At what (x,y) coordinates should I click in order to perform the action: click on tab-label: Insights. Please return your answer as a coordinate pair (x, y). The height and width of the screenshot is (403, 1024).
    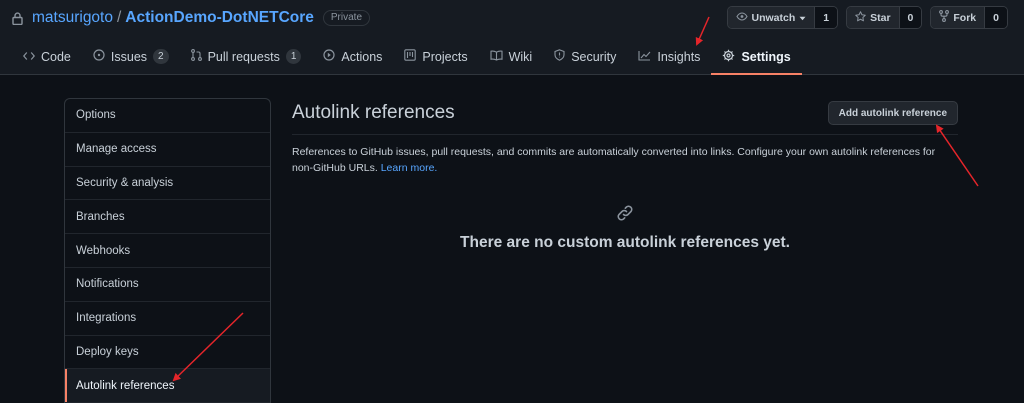
    Looking at the image, I should click on (679, 56).